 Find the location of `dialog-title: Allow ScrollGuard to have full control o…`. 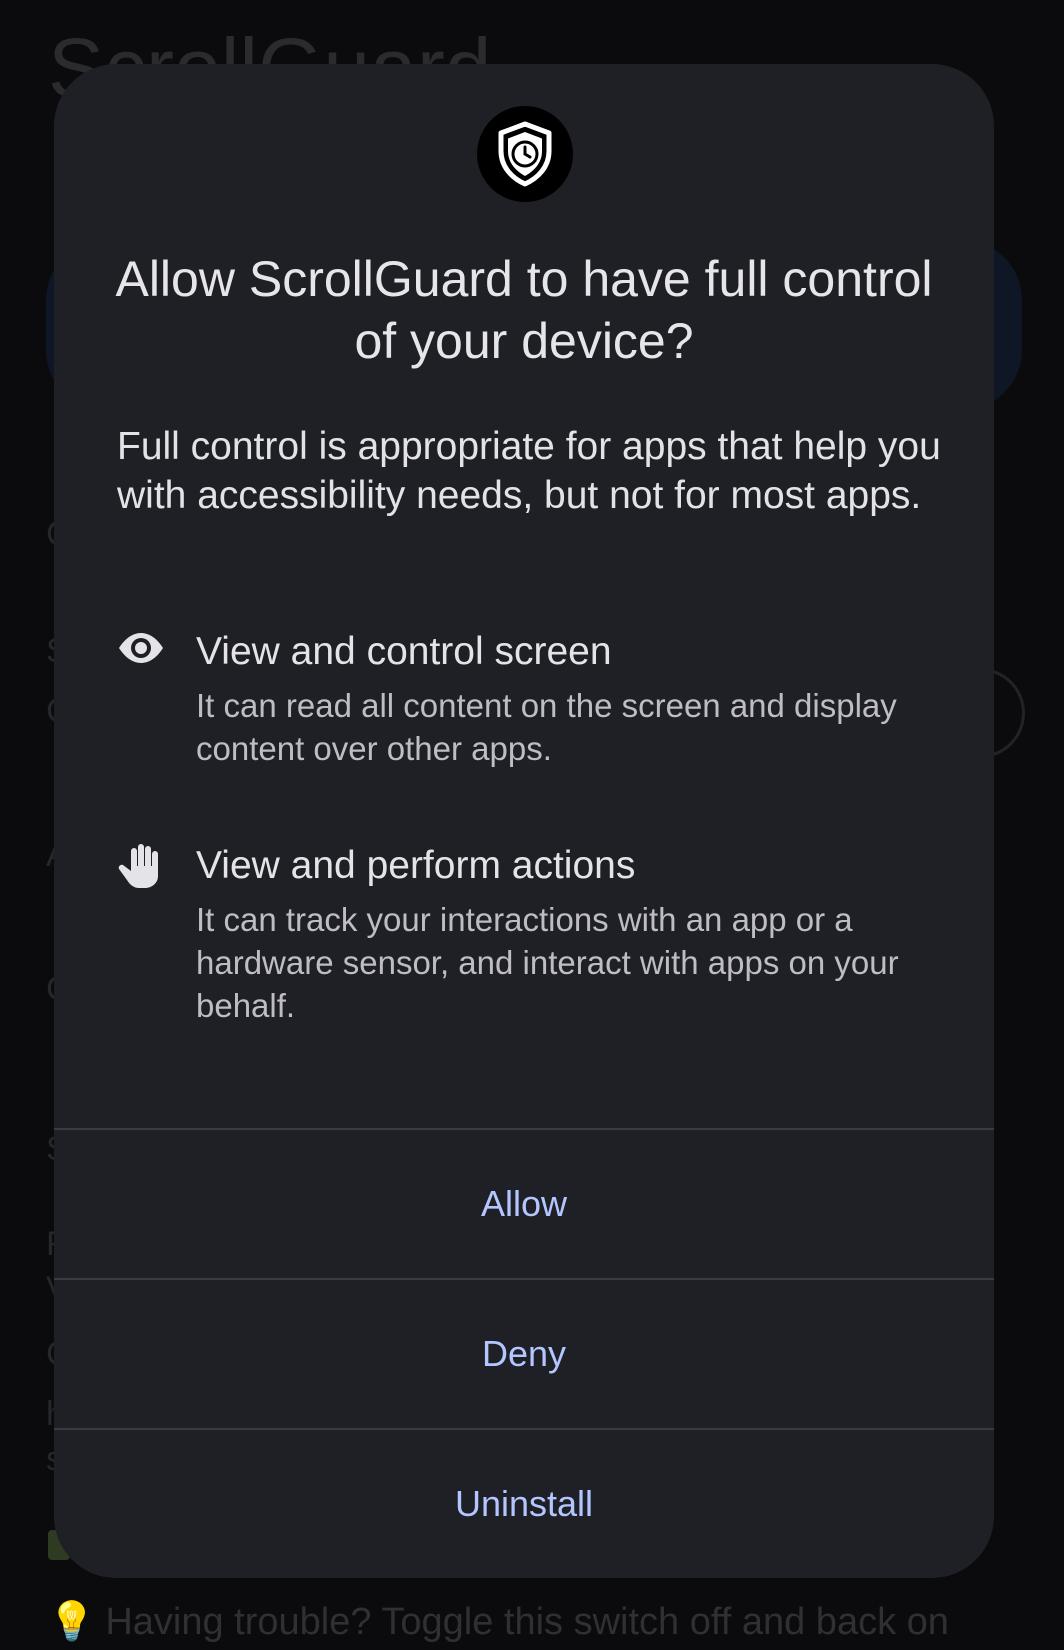

dialog-title: Allow ScrollGuard to have full control o… is located at coordinates (524, 310).